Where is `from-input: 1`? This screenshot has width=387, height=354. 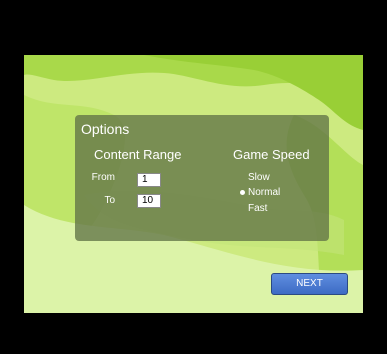 from-input: 1 is located at coordinates (149, 180).